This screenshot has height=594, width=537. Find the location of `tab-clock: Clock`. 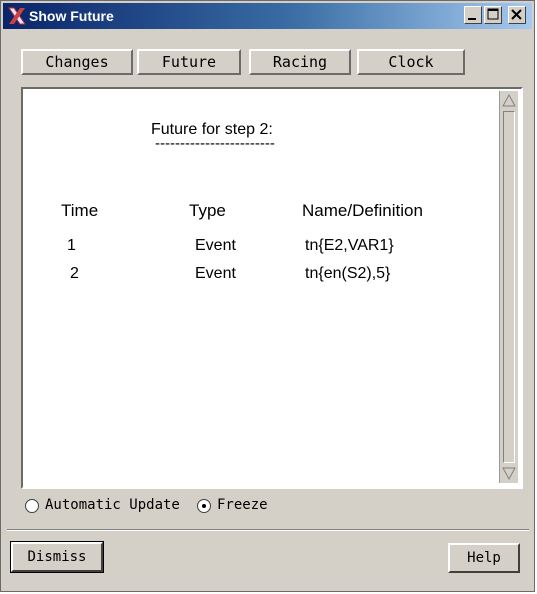

tab-clock: Clock is located at coordinates (411, 62).